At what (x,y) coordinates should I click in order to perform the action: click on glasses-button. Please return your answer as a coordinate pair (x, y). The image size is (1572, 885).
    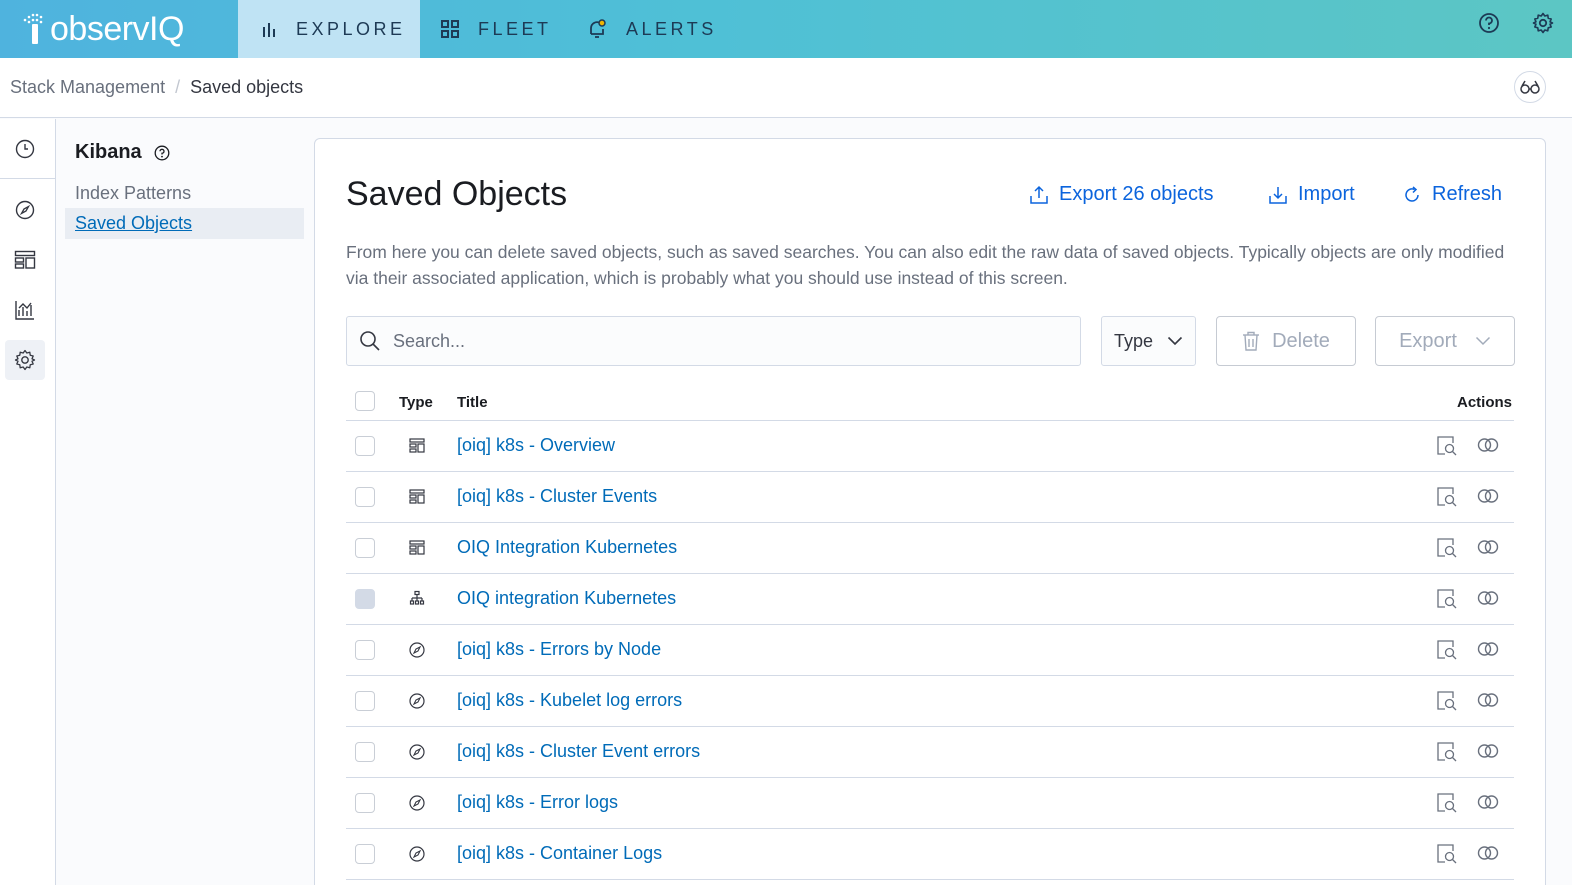
    Looking at the image, I should click on (1530, 87).